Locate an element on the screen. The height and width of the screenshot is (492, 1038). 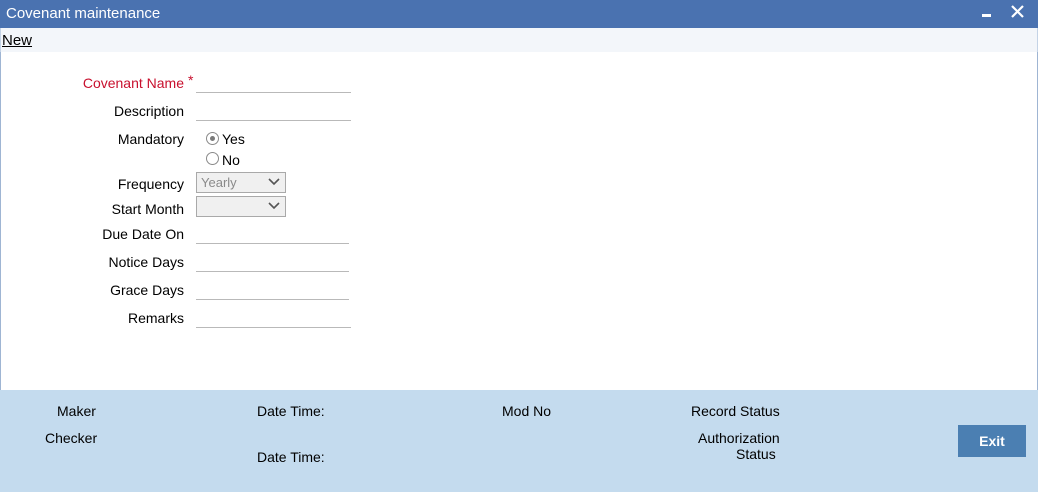
notice-days-label: Notice Days is located at coordinates (146, 262).